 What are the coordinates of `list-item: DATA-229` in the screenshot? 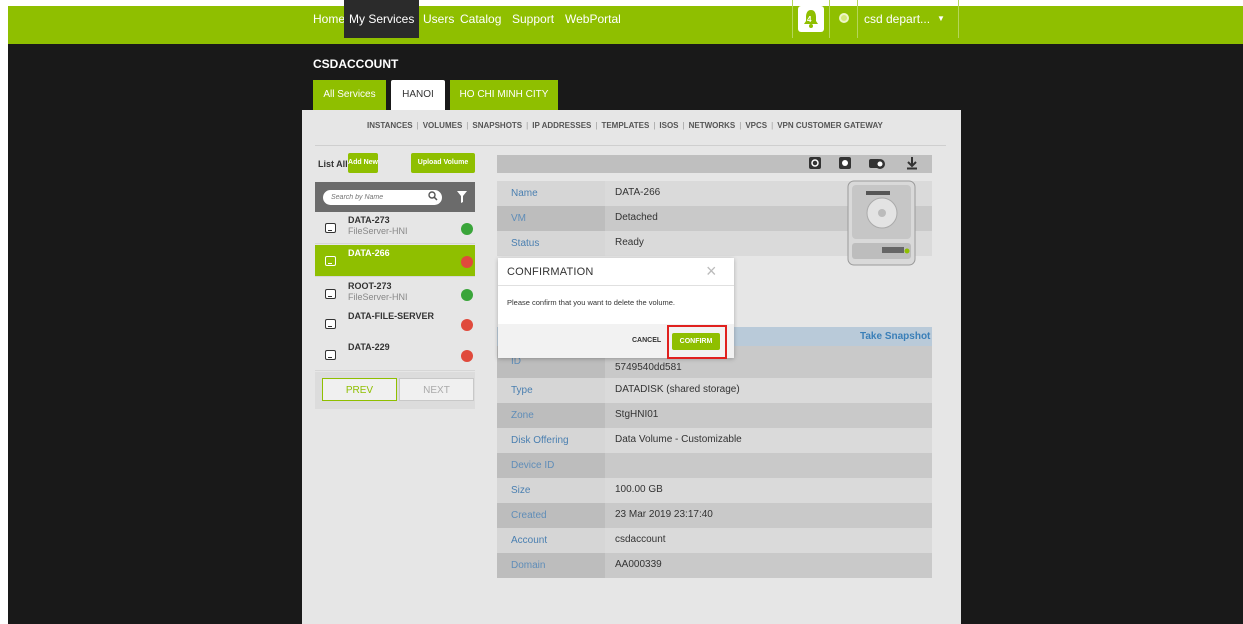 It's located at (395, 355).